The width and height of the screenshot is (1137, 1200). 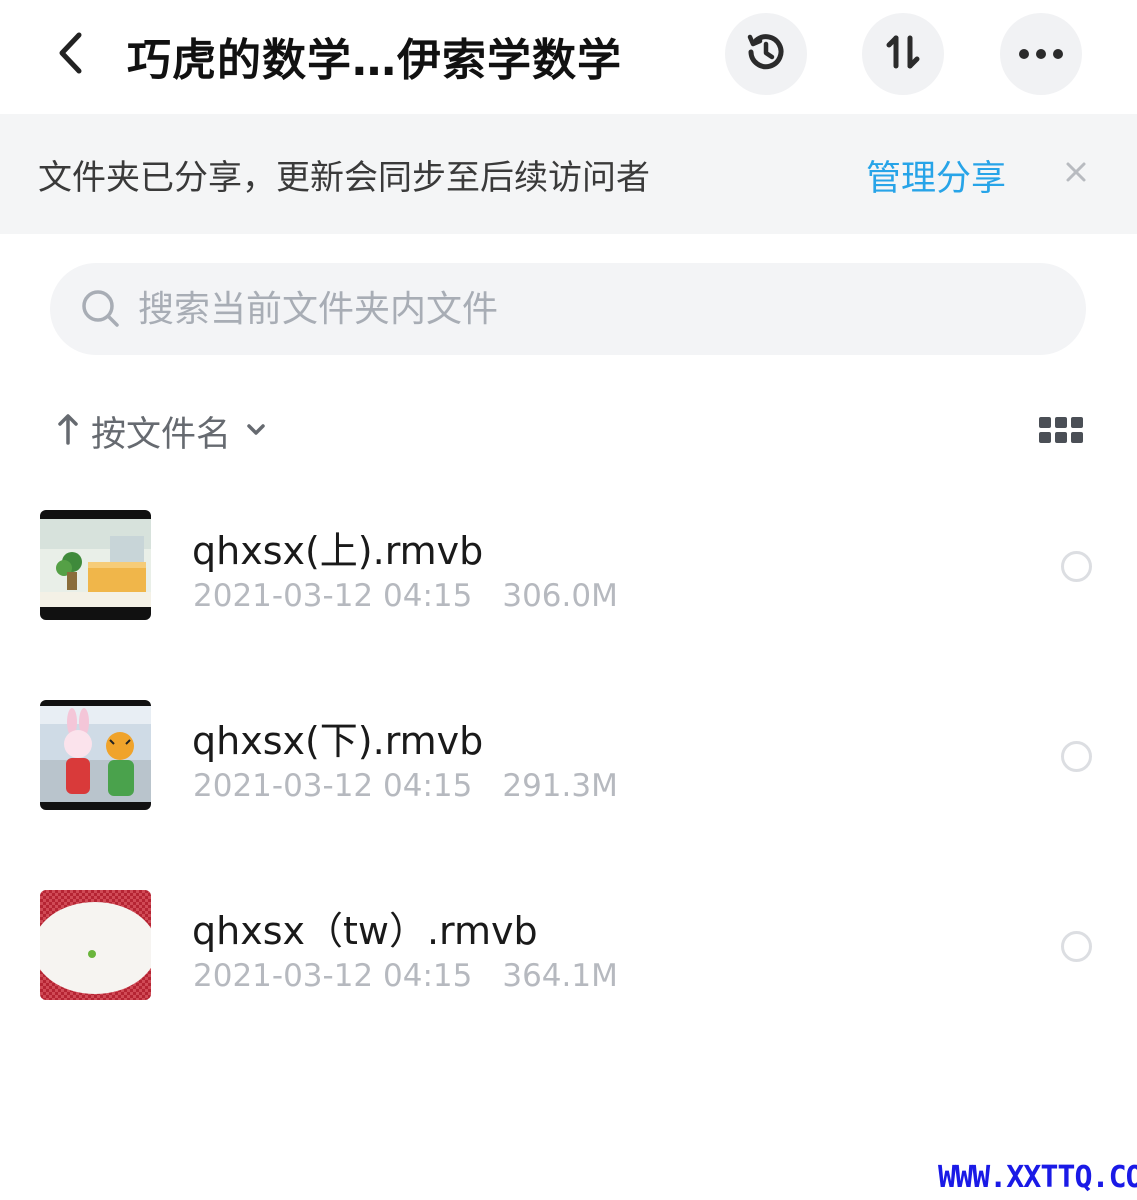 What do you see at coordinates (374, 60) in the screenshot?
I see `page-title: 巧虎的数学…伊索学数学` at bounding box center [374, 60].